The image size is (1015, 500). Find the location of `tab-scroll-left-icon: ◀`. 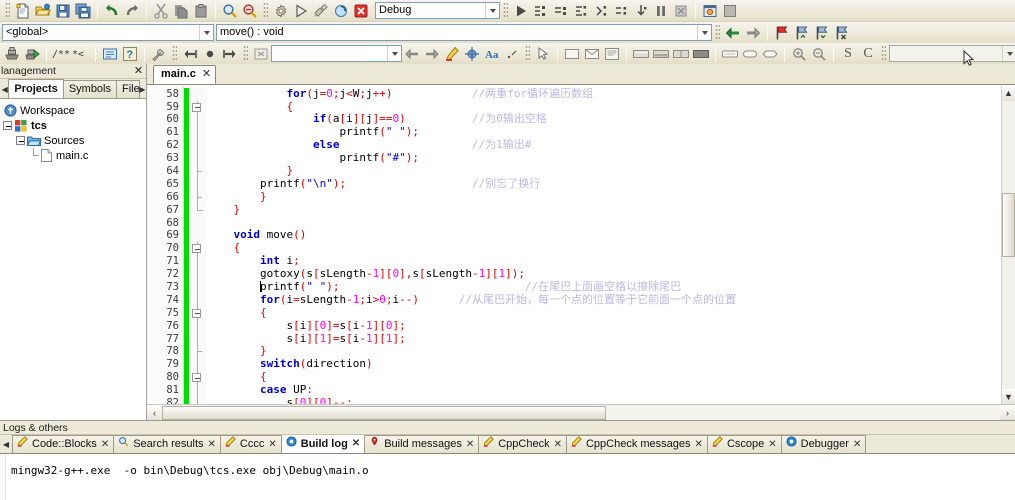

tab-scroll-left-icon: ◀ is located at coordinates (4, 89).